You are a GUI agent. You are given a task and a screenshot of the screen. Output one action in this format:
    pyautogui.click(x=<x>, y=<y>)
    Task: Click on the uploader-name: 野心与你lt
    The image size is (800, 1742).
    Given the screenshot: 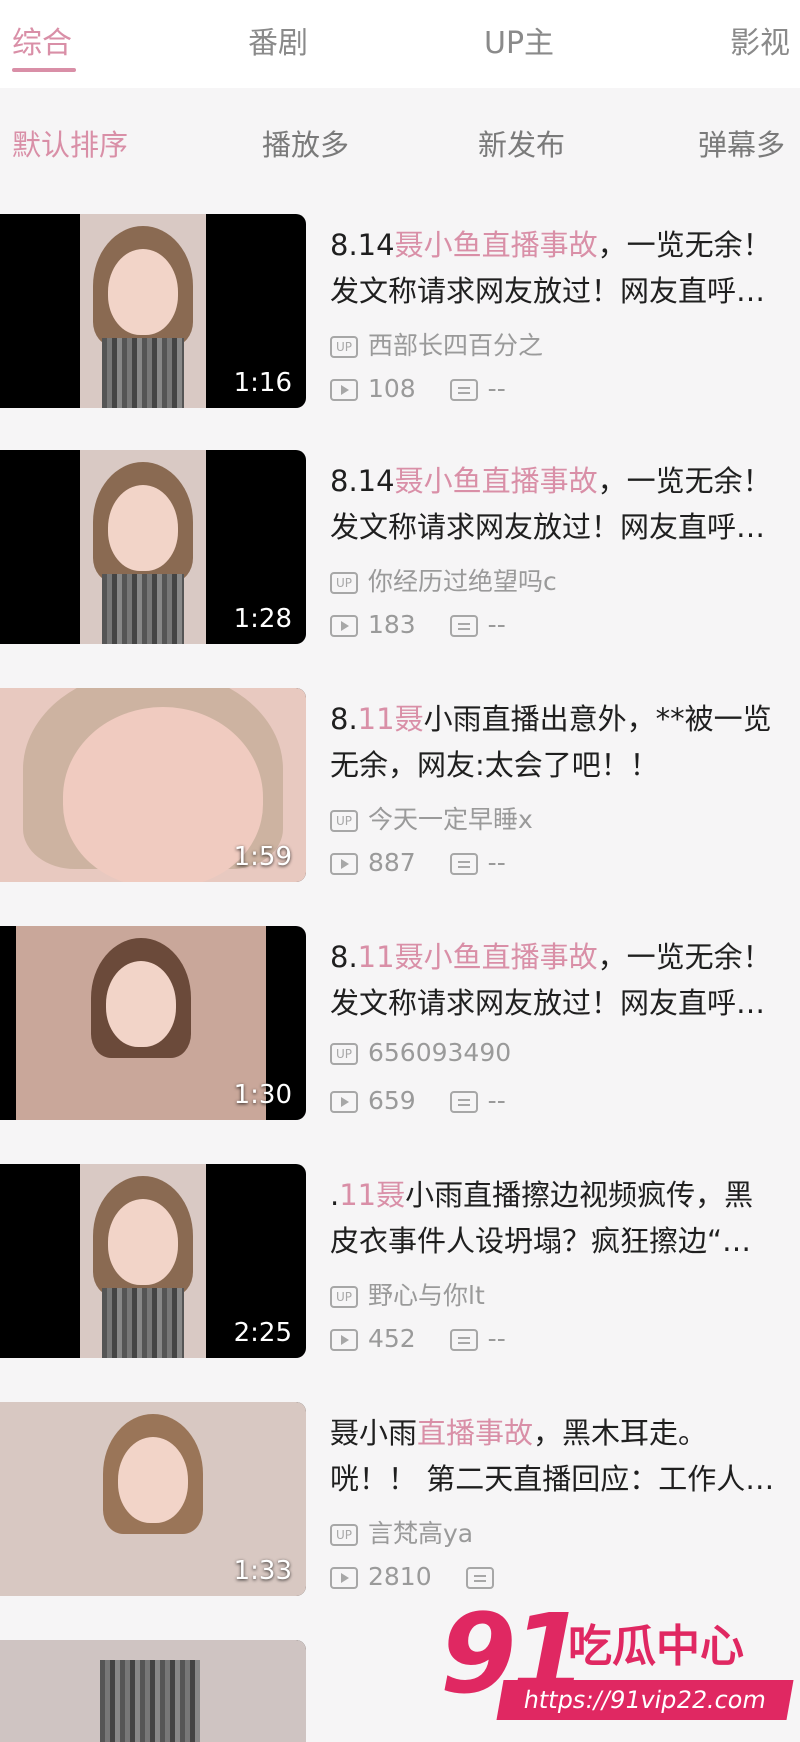 What is the action you would take?
    pyautogui.click(x=426, y=1295)
    